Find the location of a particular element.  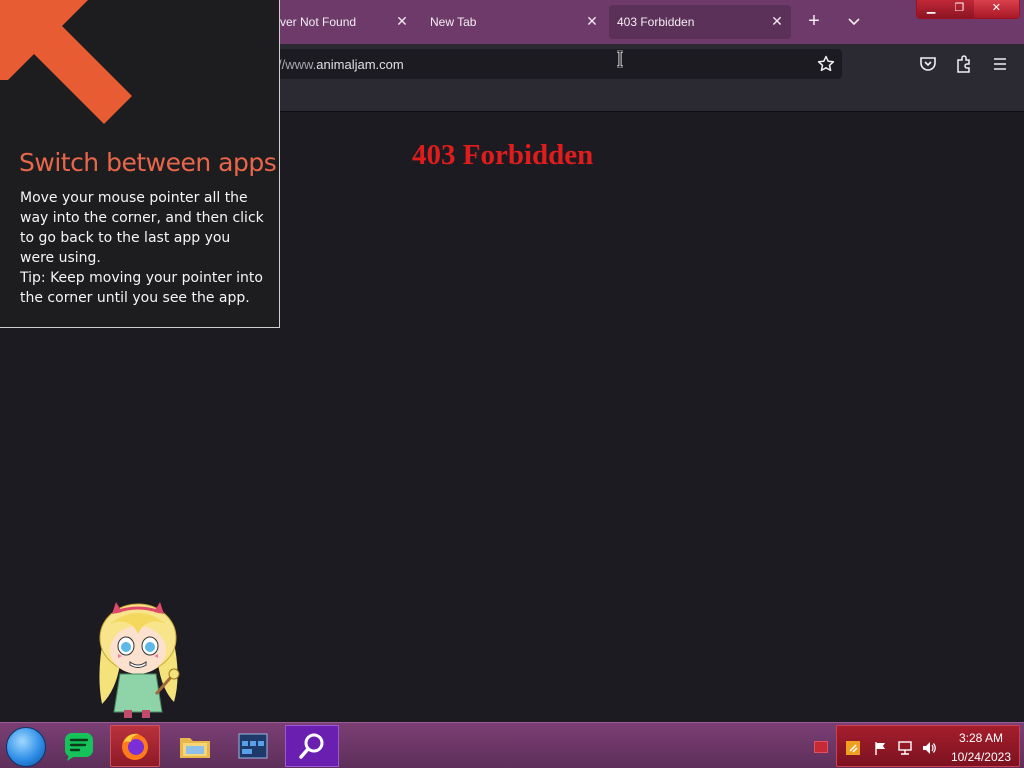

puzzle-piece-icon is located at coordinates (963, 64).